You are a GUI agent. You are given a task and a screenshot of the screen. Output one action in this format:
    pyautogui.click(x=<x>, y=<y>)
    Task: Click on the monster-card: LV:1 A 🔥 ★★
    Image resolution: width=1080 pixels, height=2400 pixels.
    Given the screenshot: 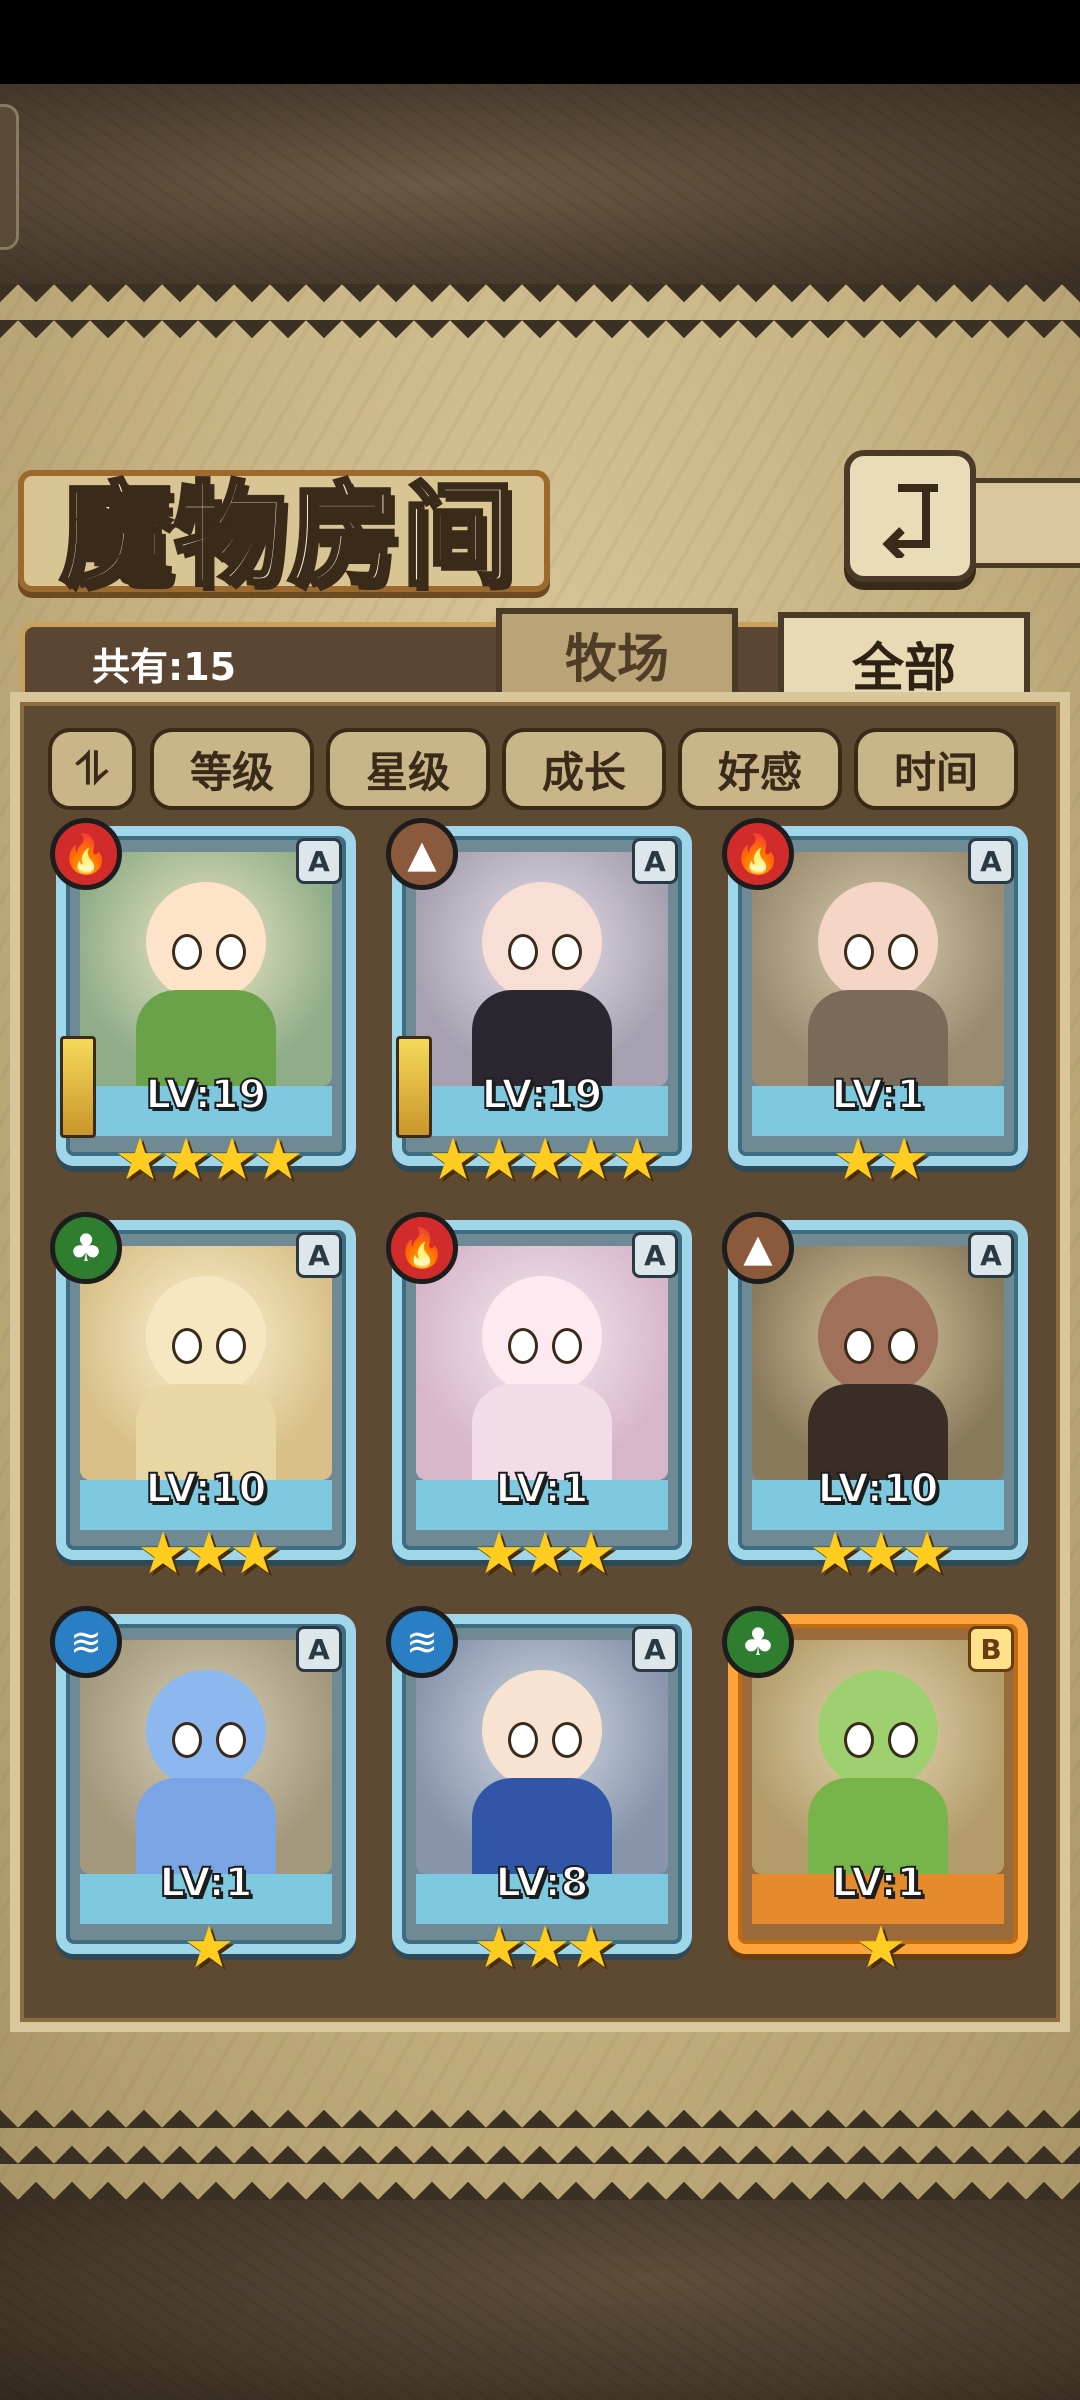 What is the action you would take?
    pyautogui.click(x=875, y=1005)
    